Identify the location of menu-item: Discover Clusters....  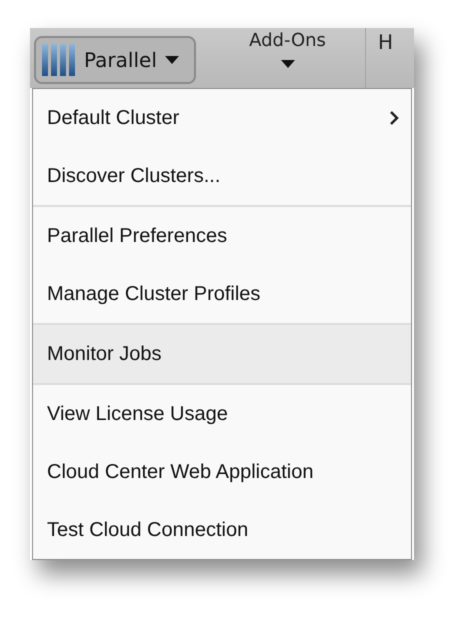
(222, 176).